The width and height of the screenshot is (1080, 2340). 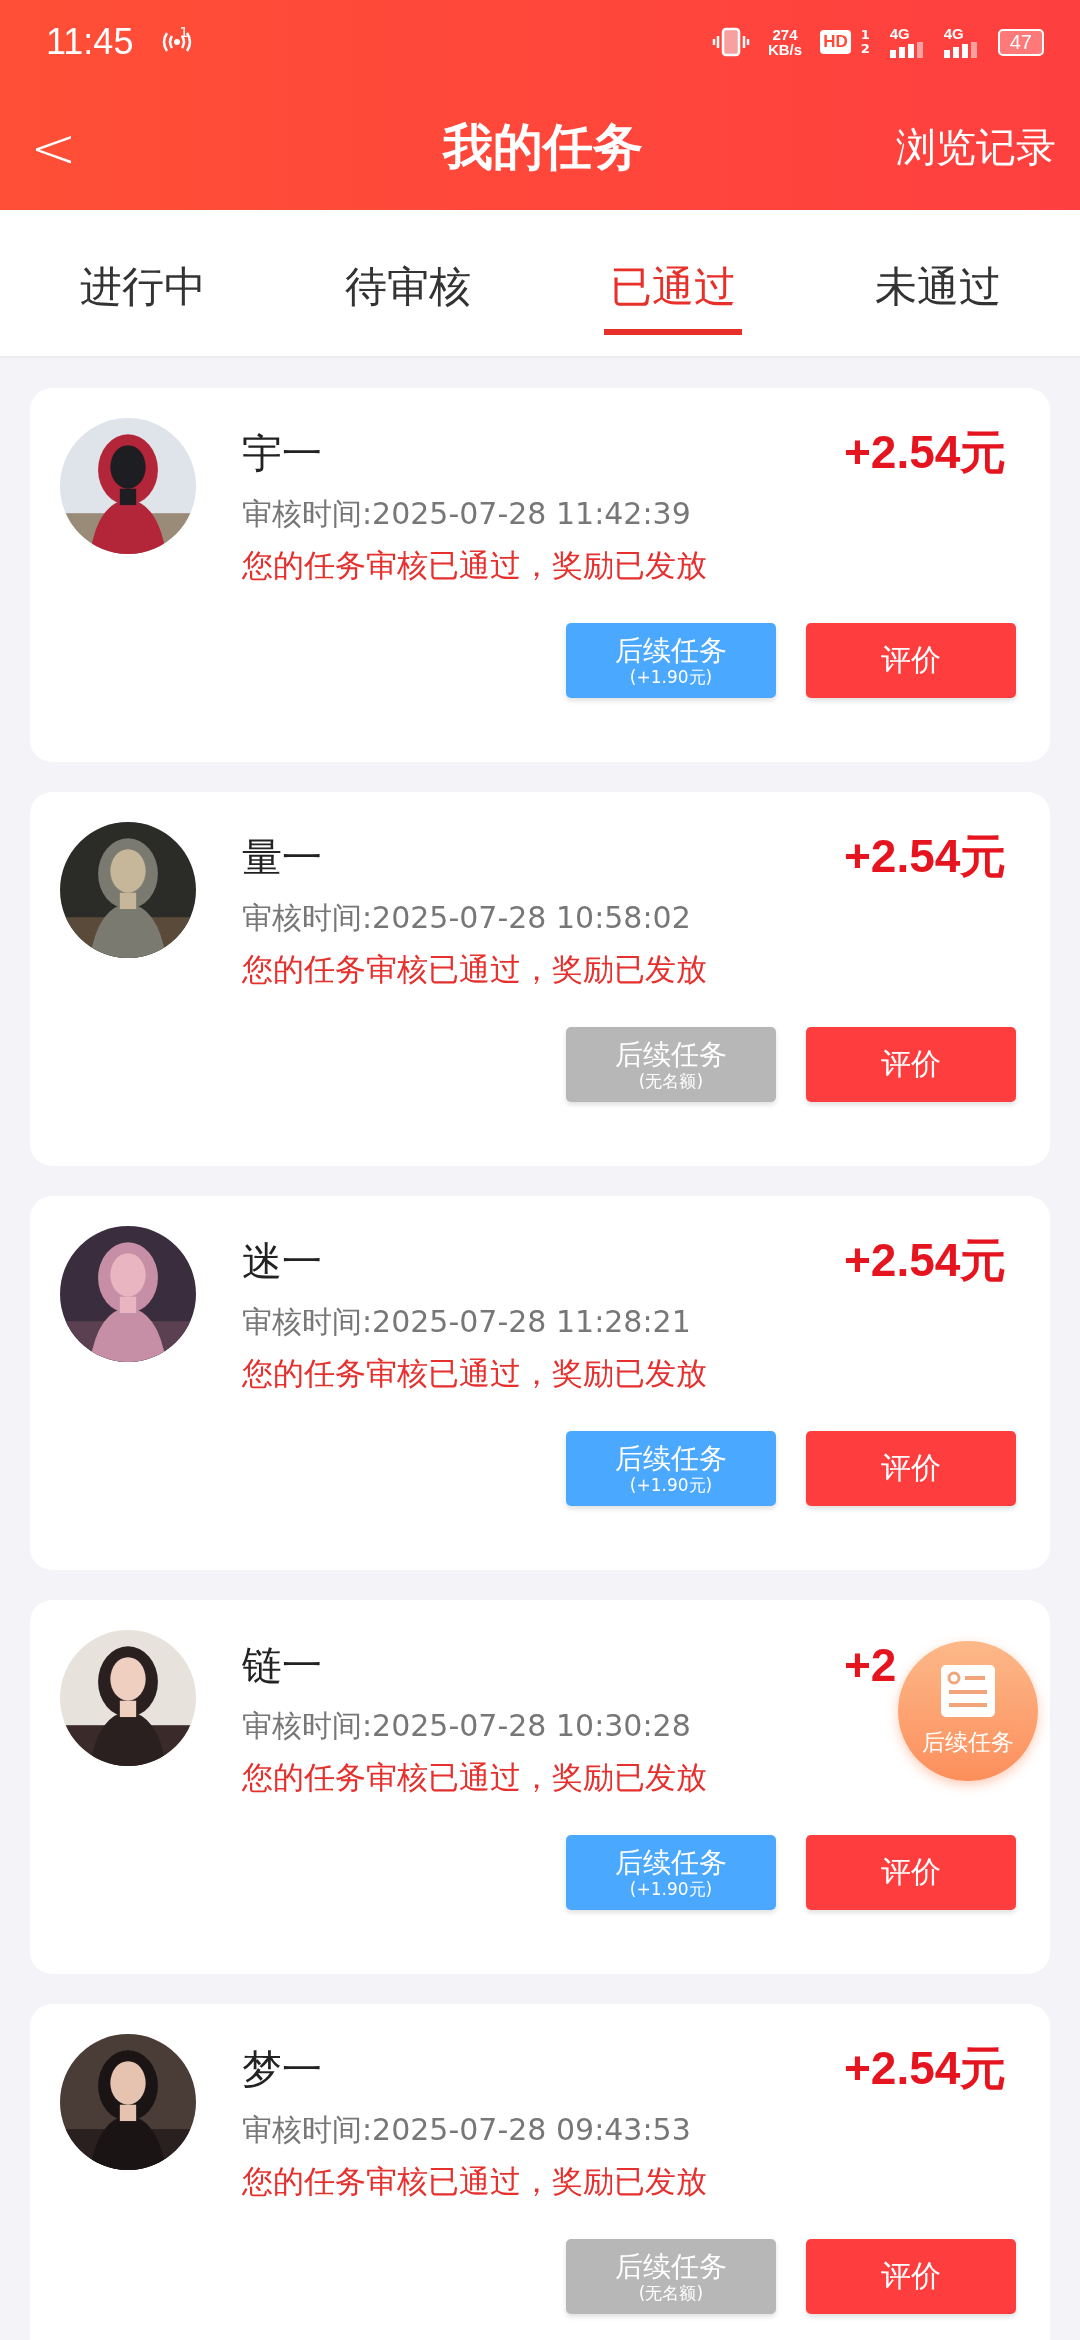 I want to click on review-time: 审核时间:2025-07-28 10:58:02, so click(x=466, y=918).